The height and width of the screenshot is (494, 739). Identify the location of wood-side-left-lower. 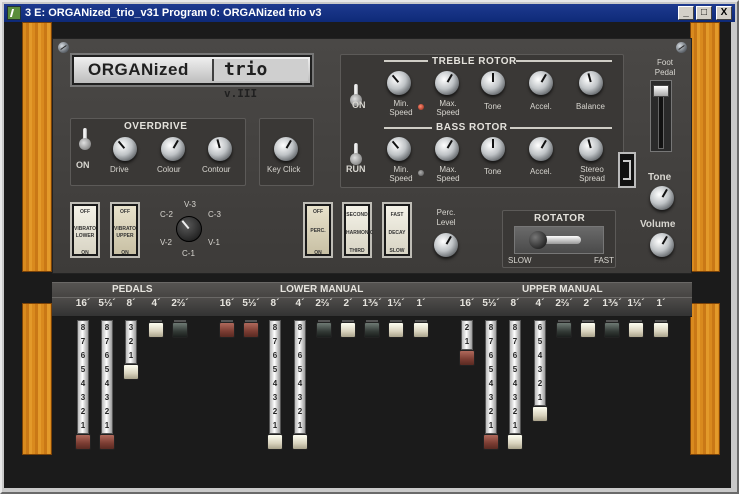
(37, 379).